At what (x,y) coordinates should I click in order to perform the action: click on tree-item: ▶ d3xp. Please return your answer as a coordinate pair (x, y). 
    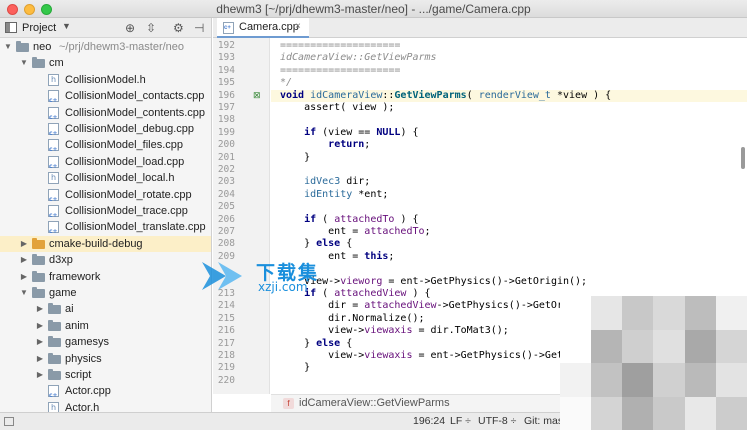
    Looking at the image, I should click on (105, 260).